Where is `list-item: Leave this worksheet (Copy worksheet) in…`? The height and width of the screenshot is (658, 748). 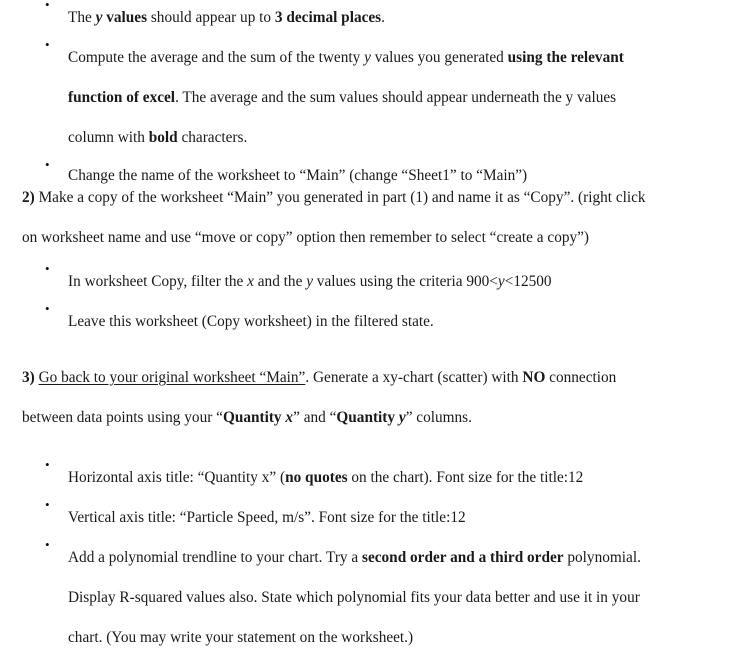
list-item: Leave this worksheet (Copy worksheet) in… is located at coordinates (374, 322).